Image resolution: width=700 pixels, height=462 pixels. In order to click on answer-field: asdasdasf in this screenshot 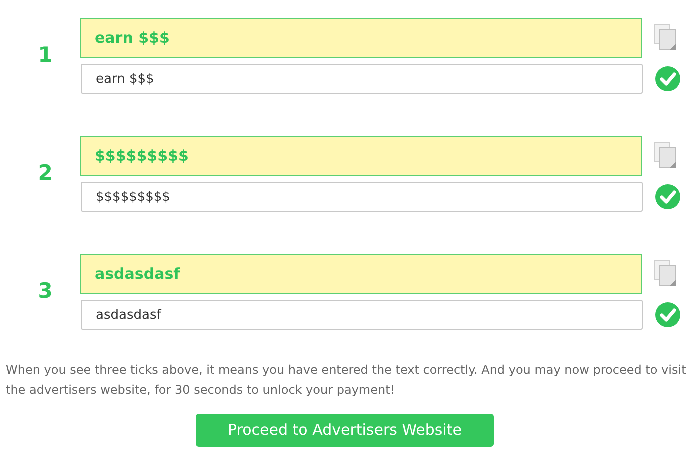, I will do `click(362, 315)`.